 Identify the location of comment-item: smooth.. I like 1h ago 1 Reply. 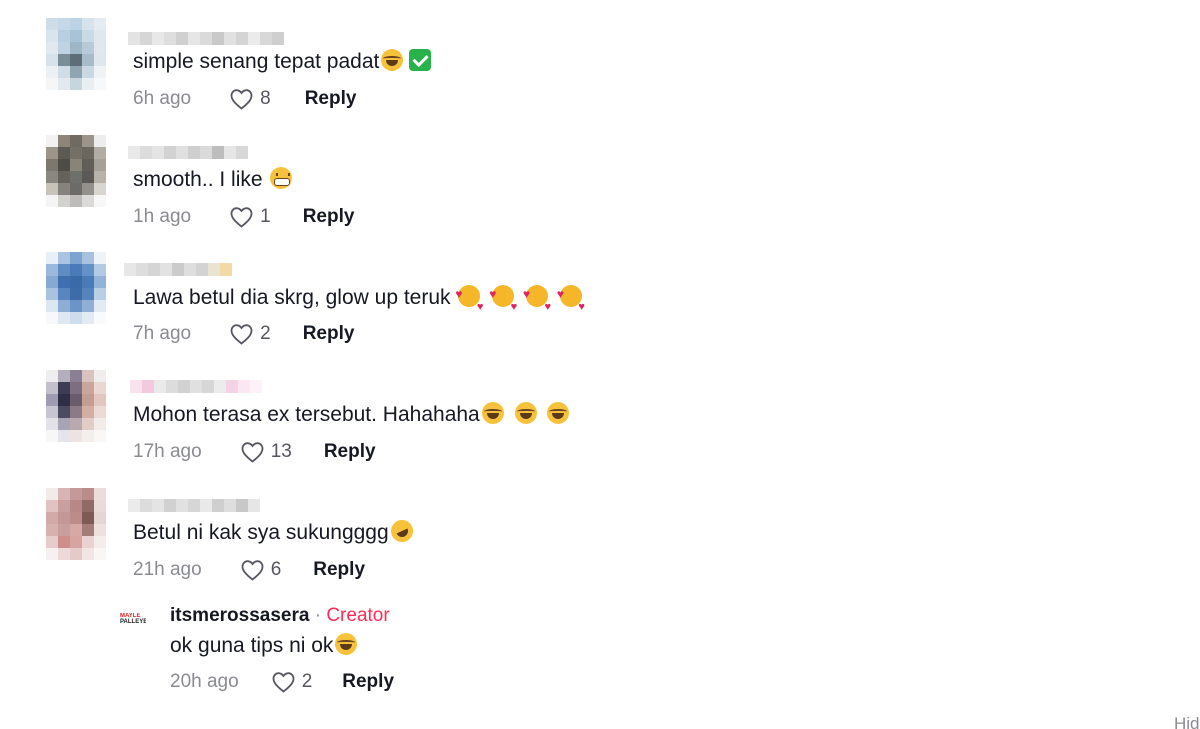
(346, 185).